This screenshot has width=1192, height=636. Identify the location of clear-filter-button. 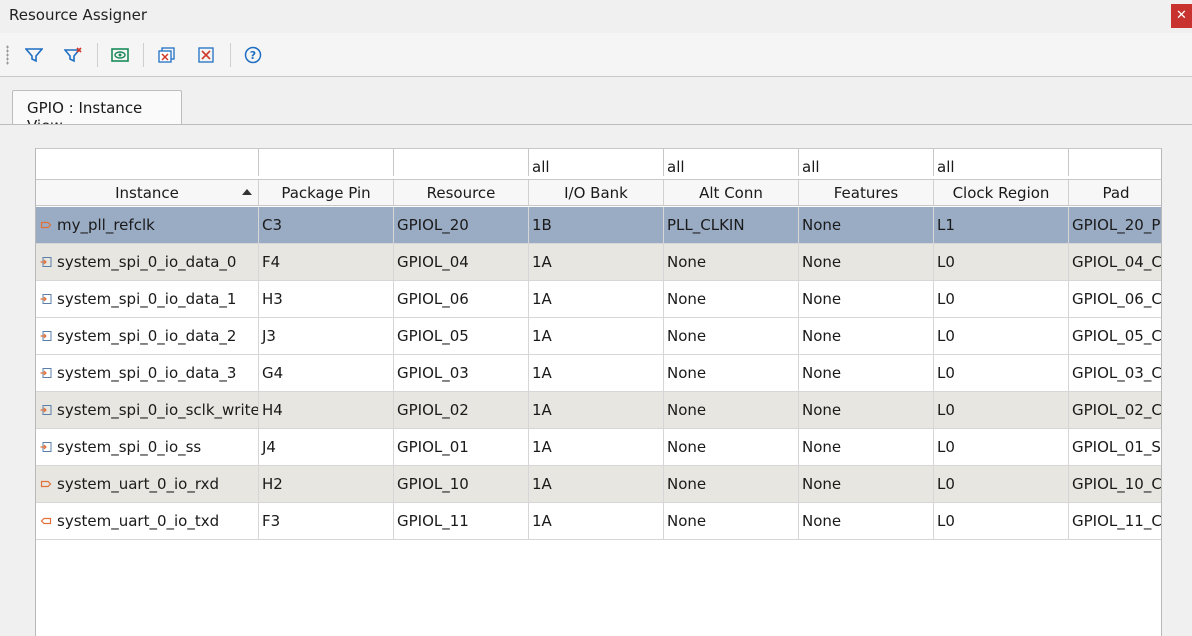
(73, 55).